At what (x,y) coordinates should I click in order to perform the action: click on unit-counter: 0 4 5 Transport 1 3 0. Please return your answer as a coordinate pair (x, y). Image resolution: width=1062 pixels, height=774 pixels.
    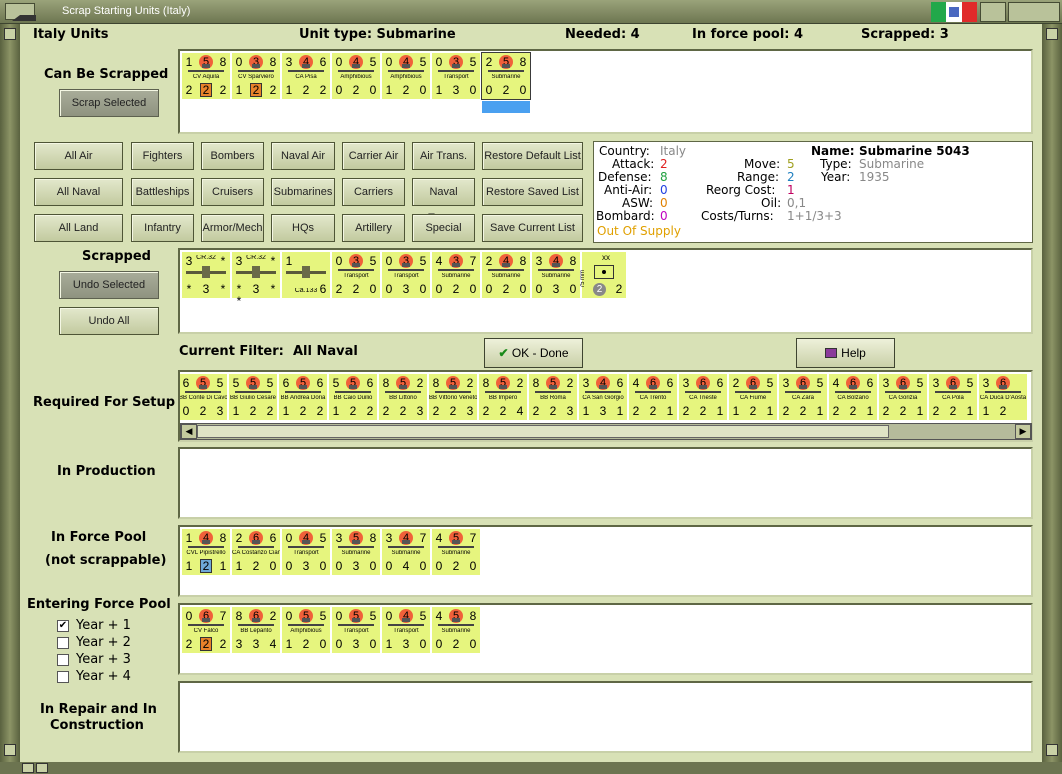
    Looking at the image, I should click on (406, 630).